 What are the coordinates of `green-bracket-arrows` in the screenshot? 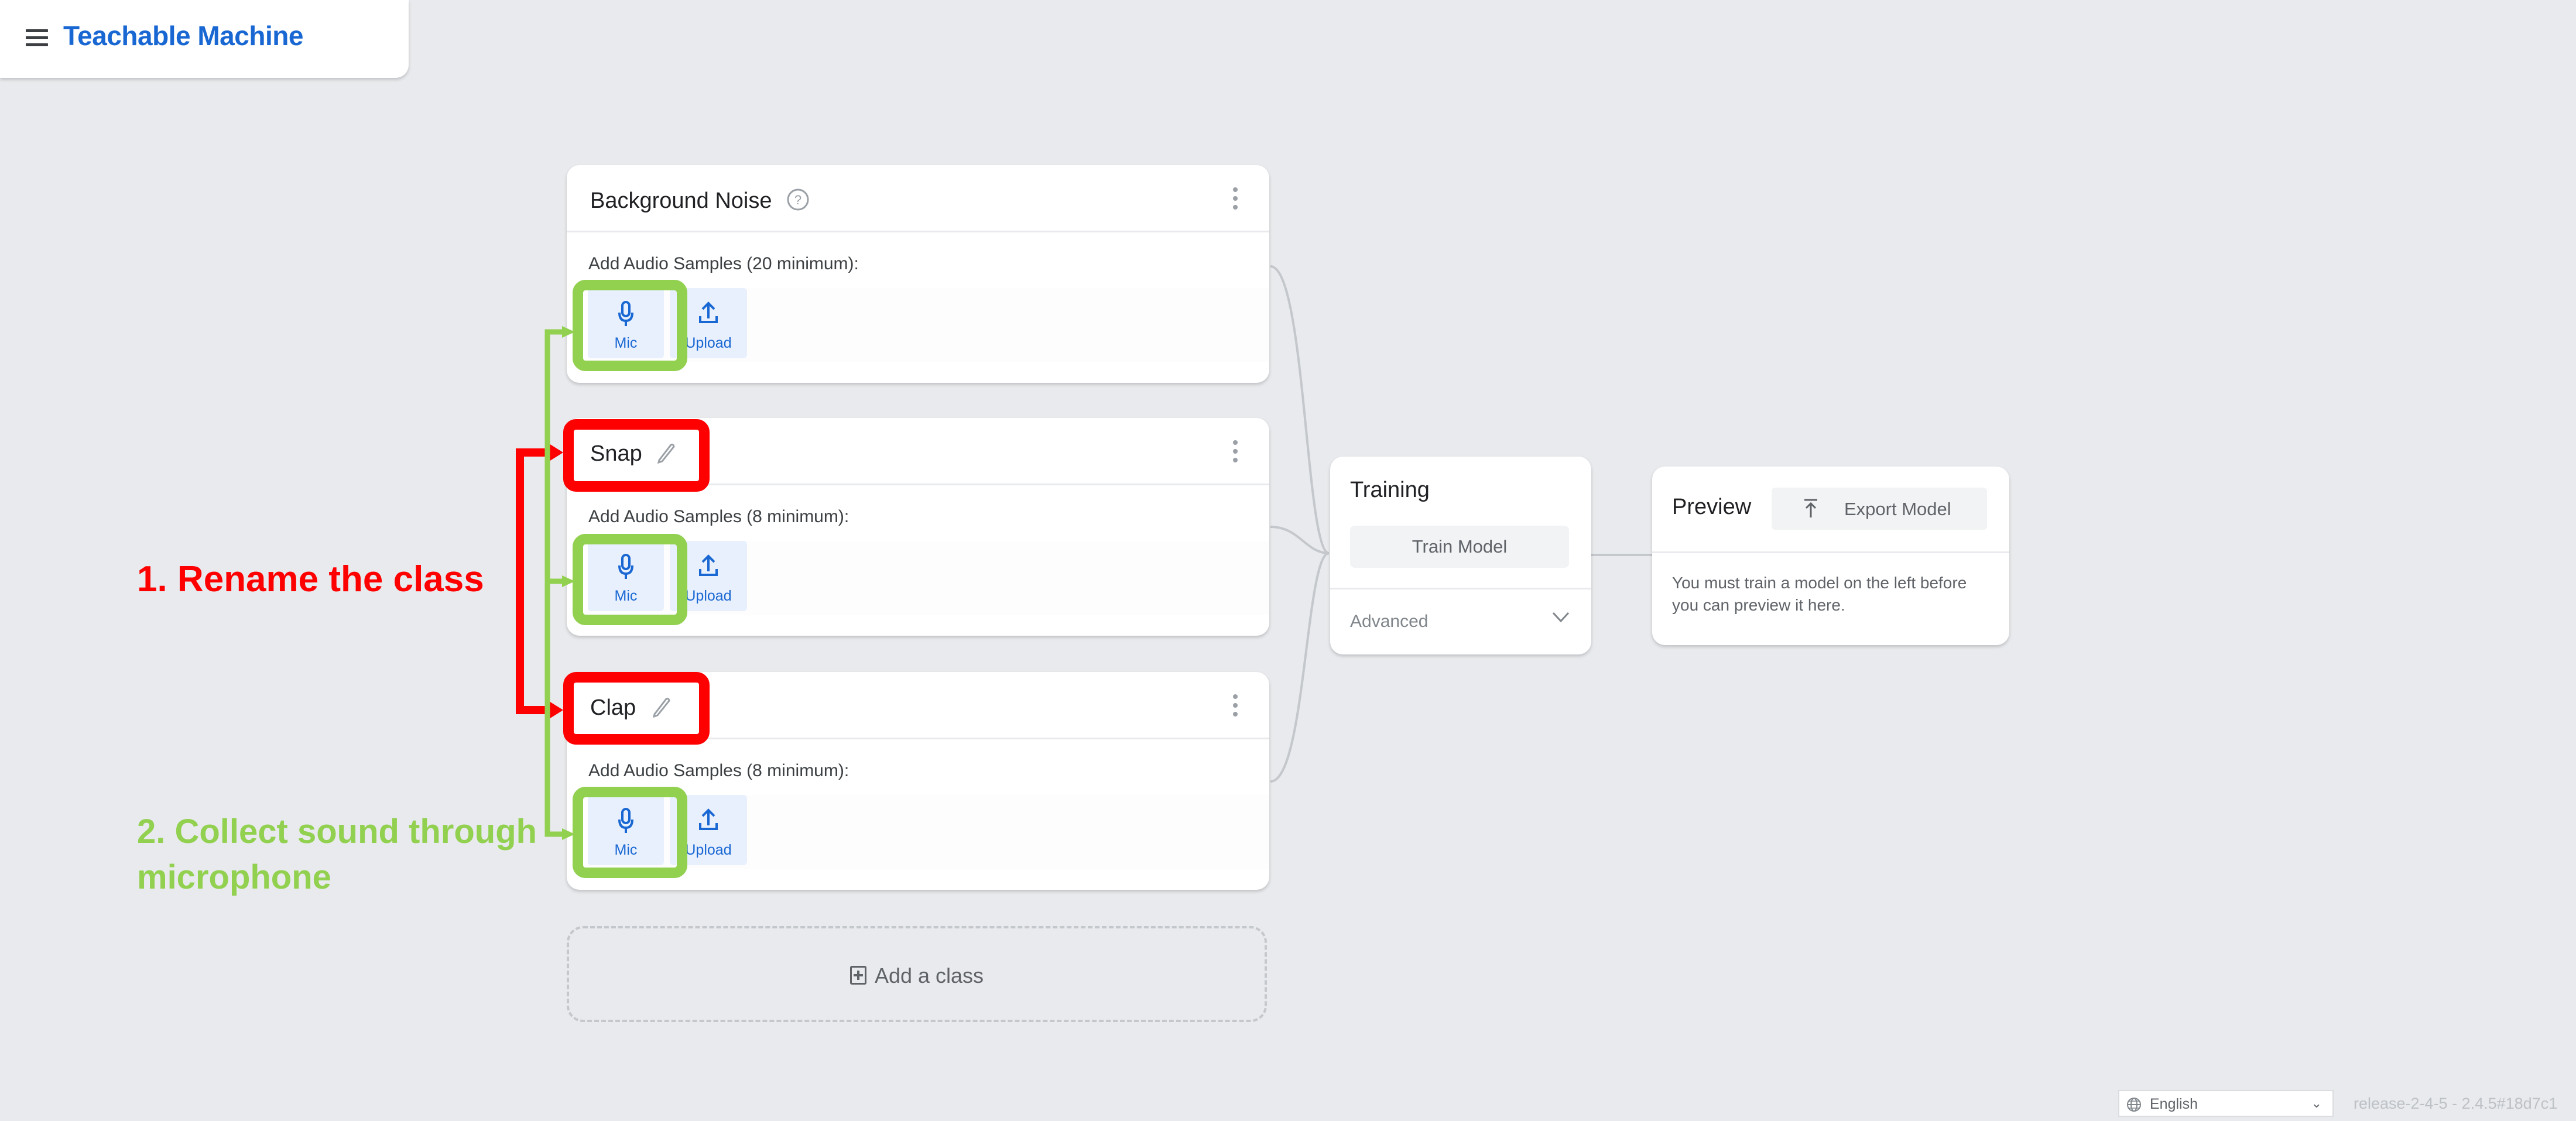 It's located at (559, 583).